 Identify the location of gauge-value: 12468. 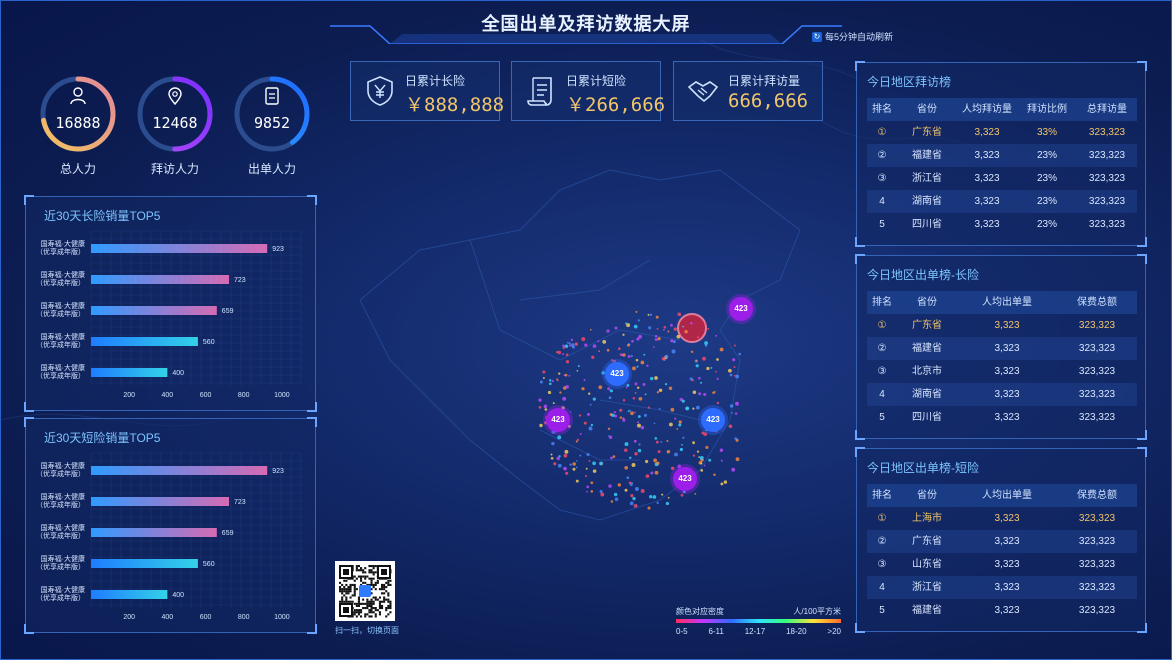
(175, 123).